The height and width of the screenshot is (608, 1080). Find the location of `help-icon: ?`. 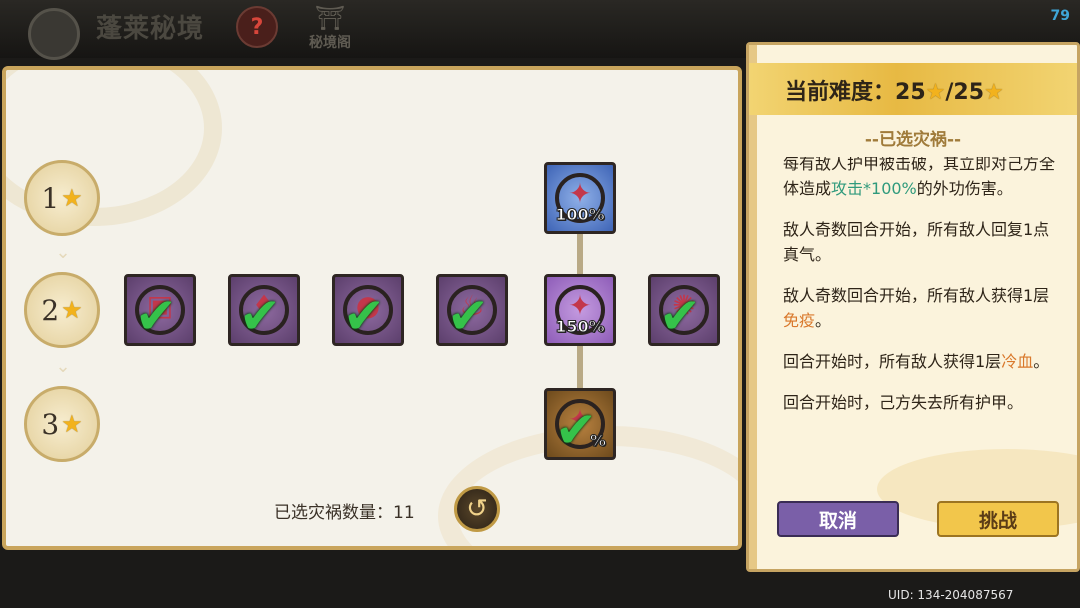

help-icon: ? is located at coordinates (257, 27).